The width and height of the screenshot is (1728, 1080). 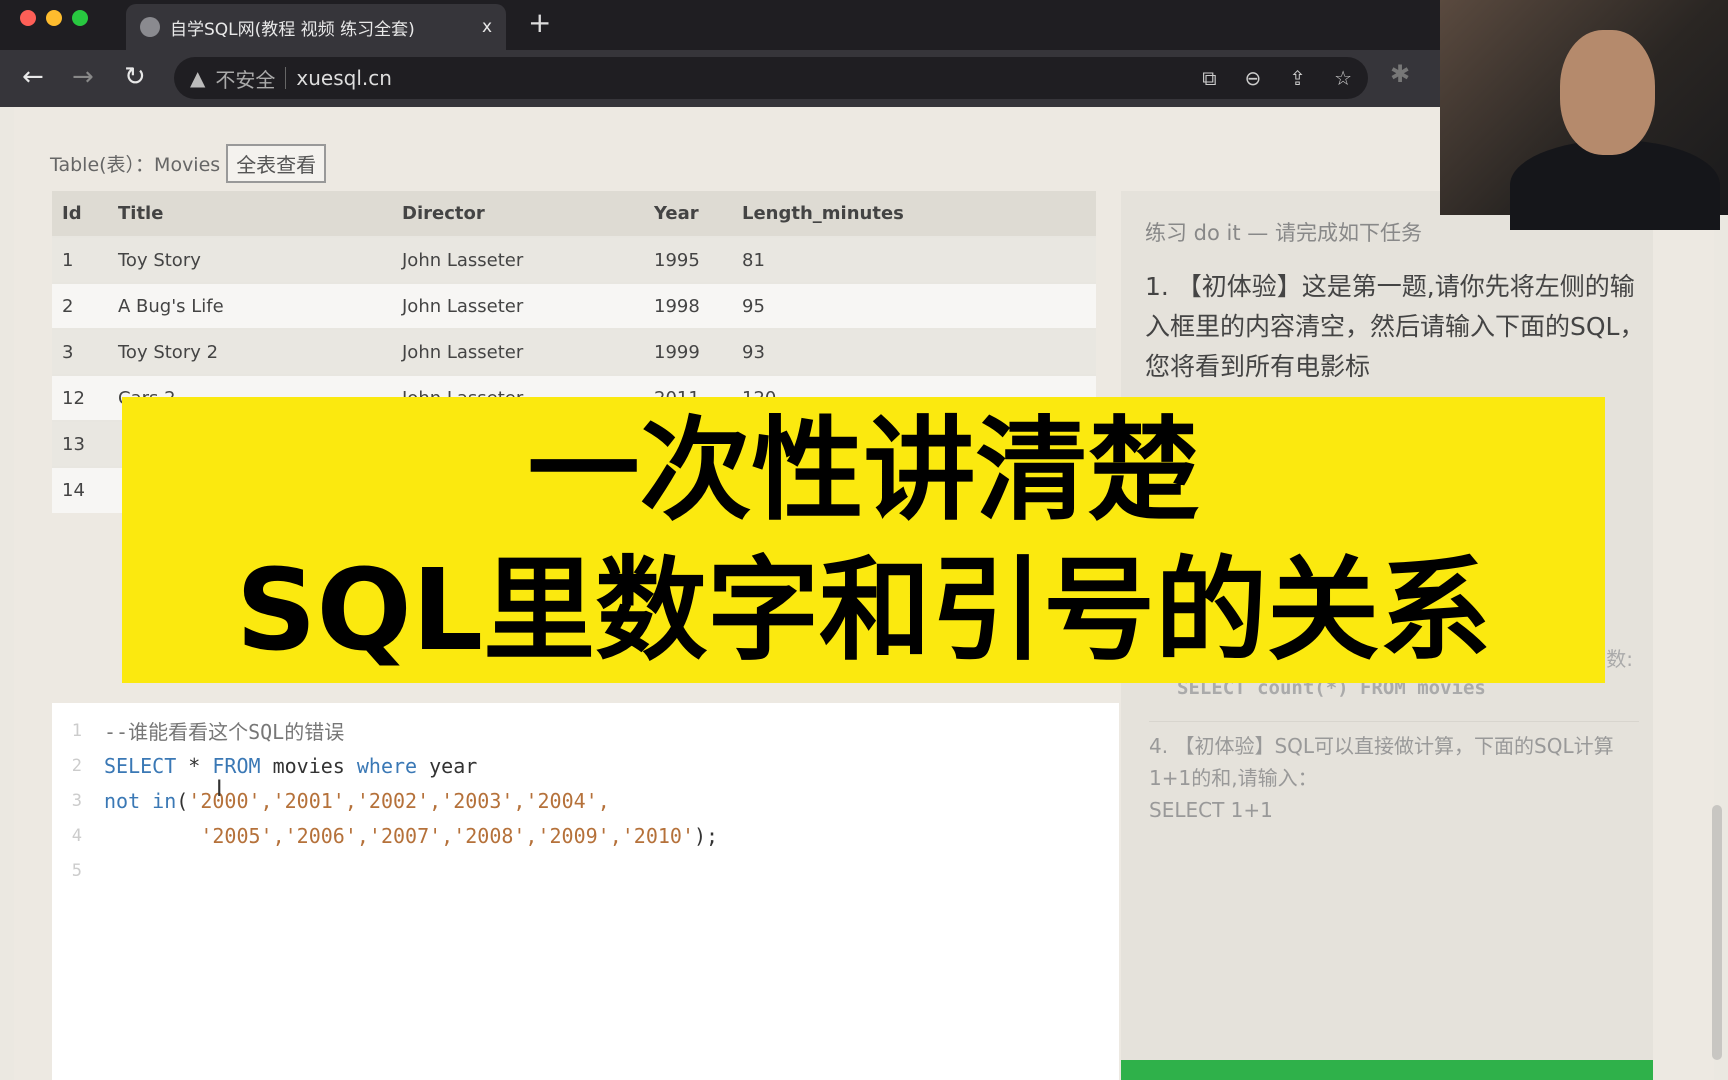 What do you see at coordinates (1253, 78) in the screenshot?
I see `zoom-icon: ⊖` at bounding box center [1253, 78].